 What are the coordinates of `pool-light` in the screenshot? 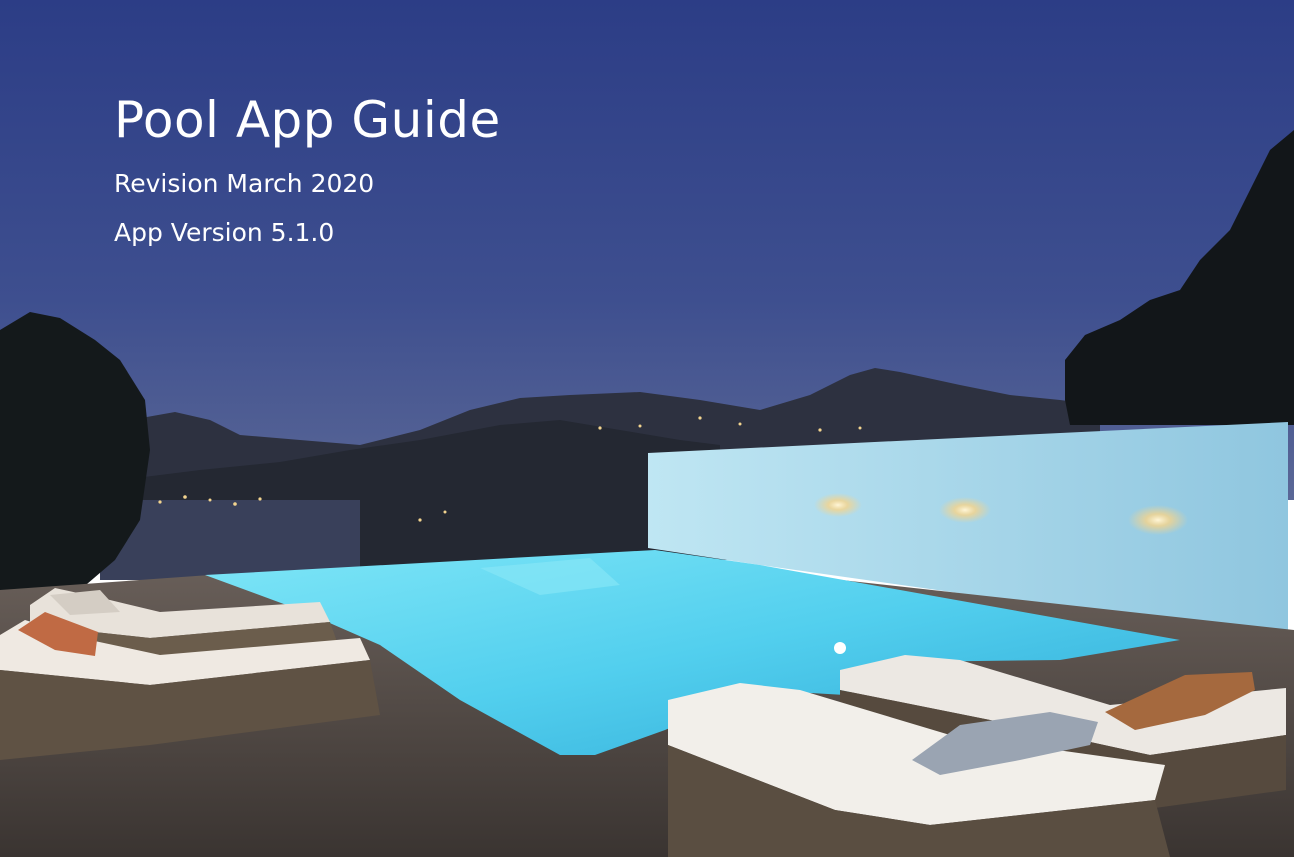 It's located at (840, 648).